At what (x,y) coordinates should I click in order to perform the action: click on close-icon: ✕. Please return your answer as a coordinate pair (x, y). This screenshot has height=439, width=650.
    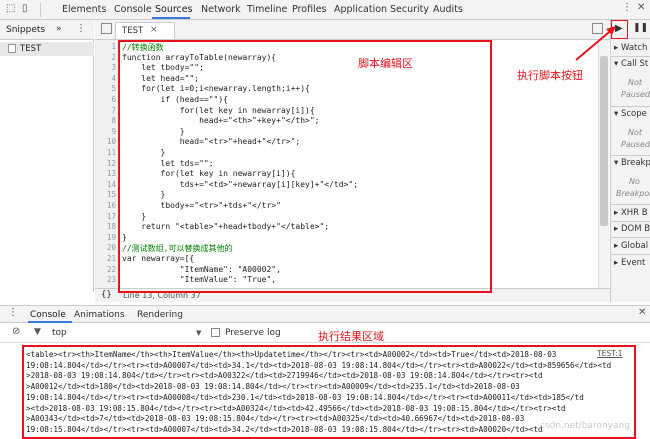
    Looking at the image, I should click on (641, 7).